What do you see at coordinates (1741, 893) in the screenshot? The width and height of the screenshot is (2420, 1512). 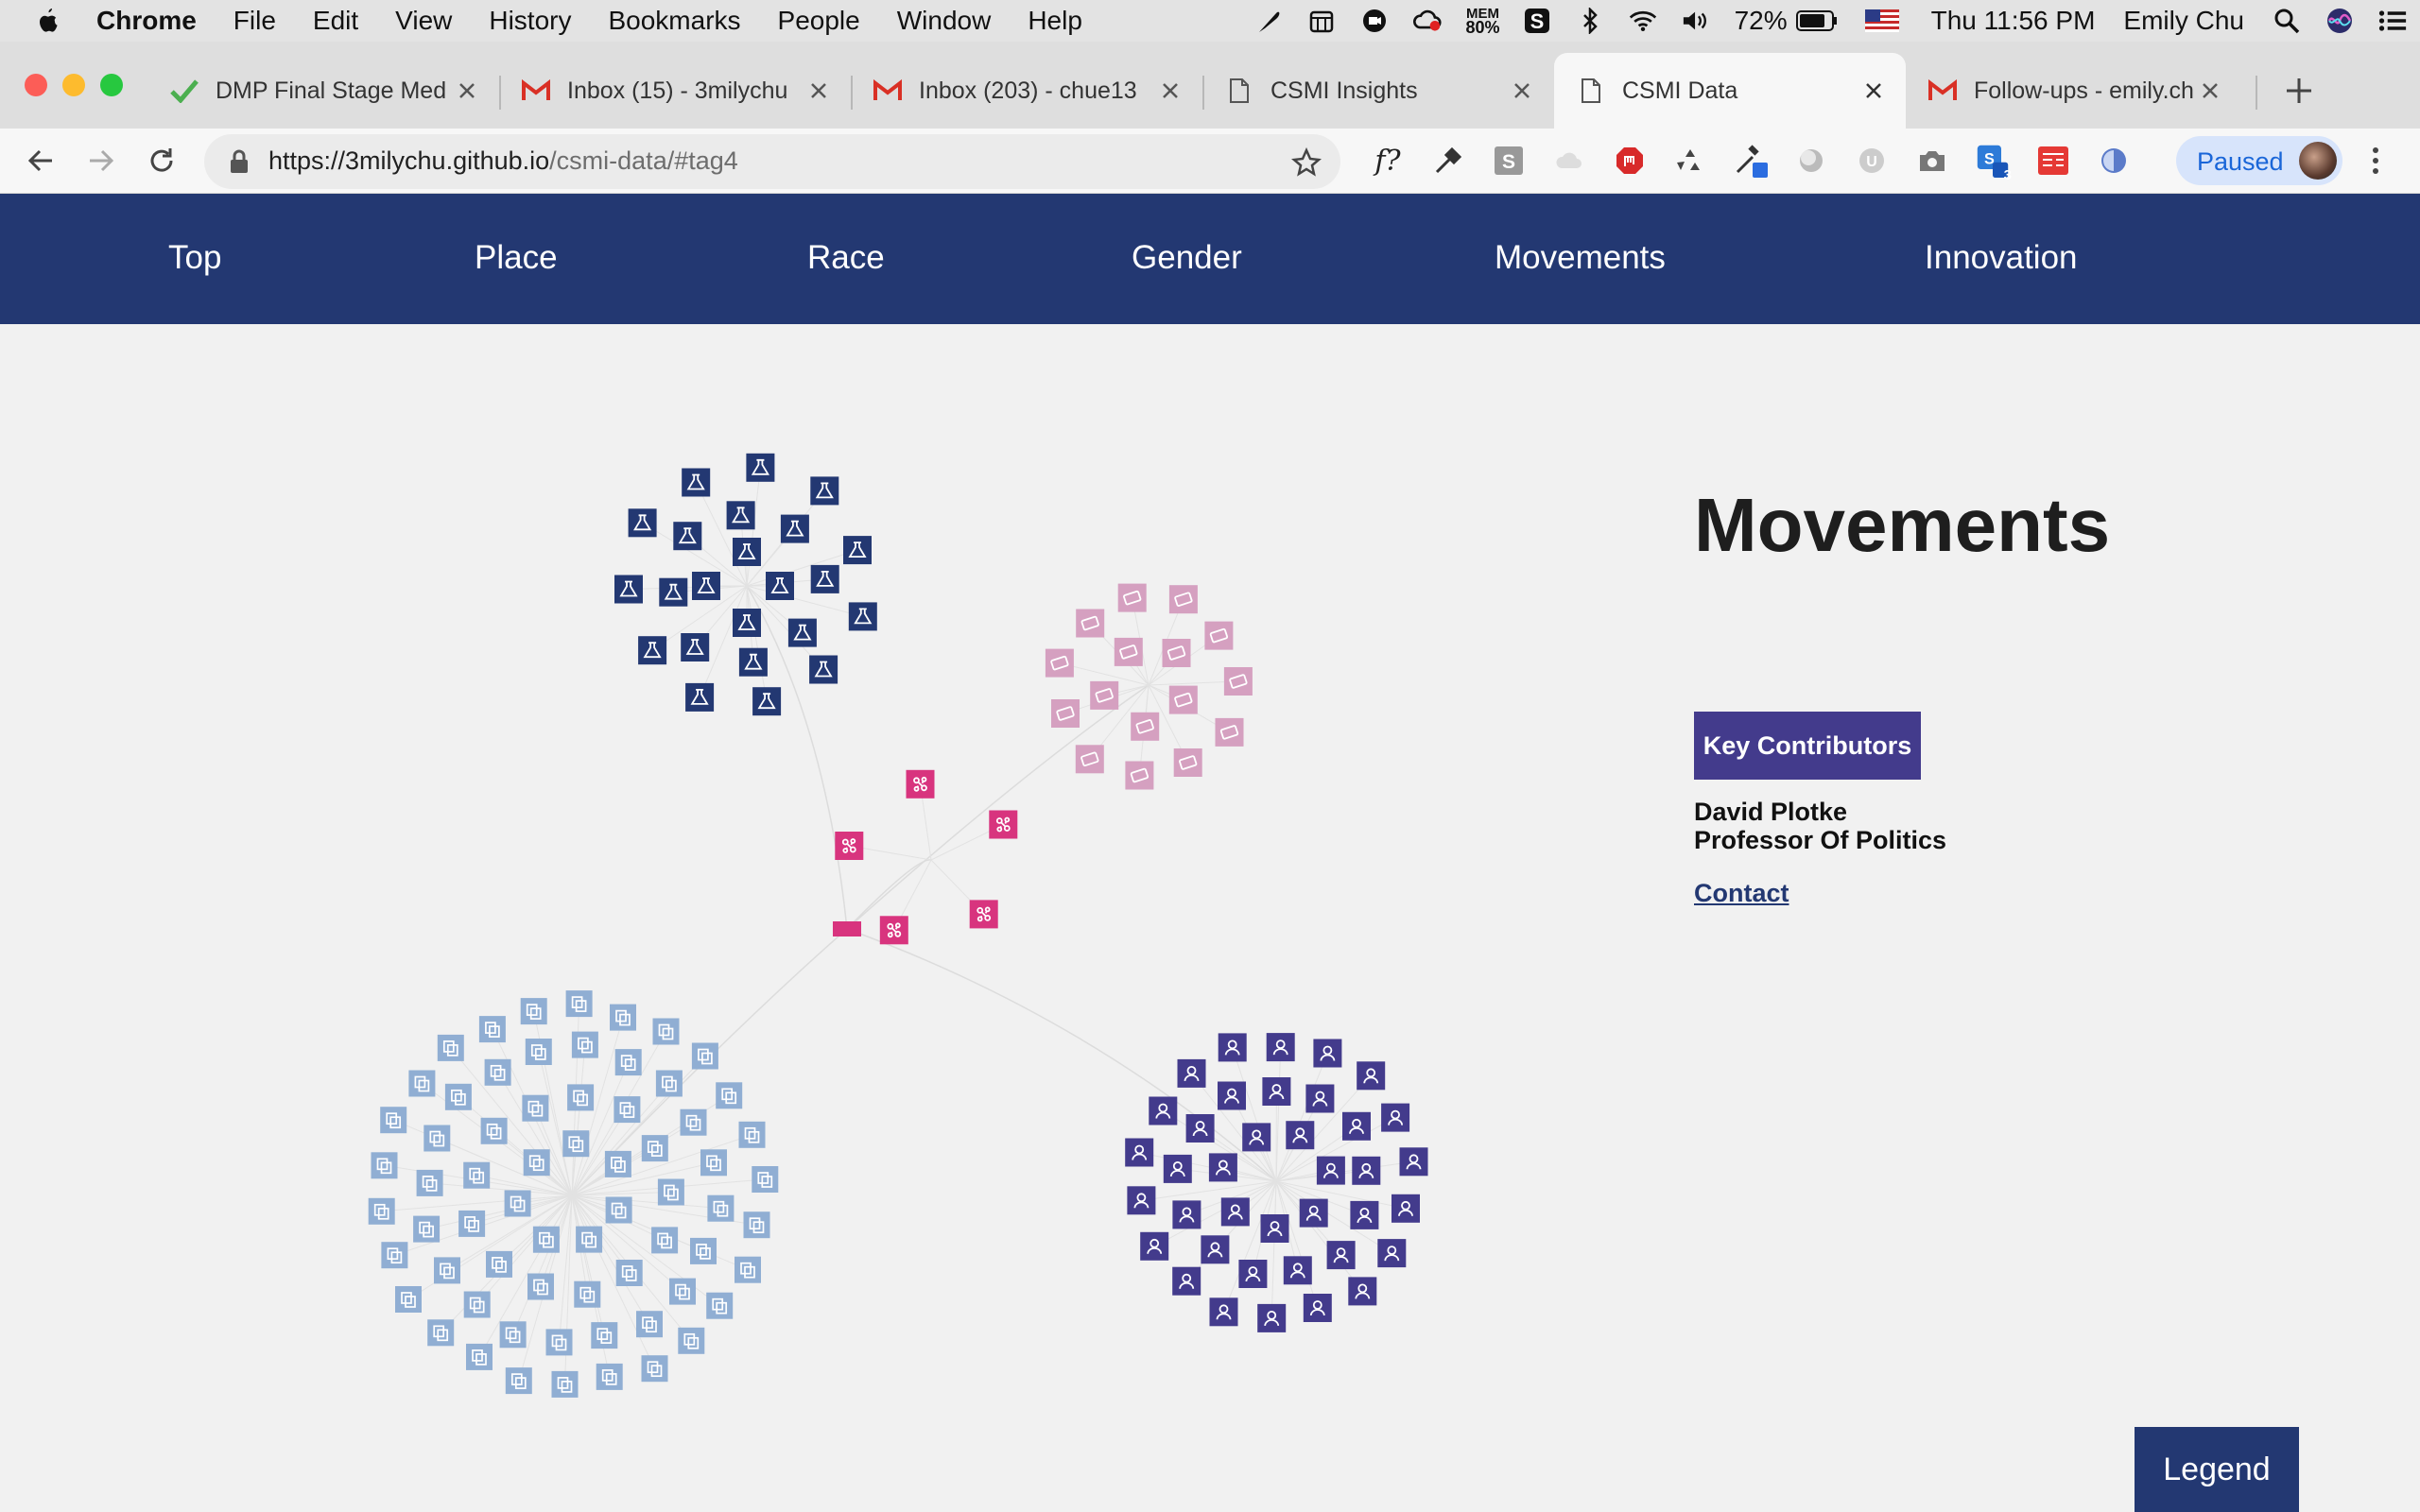 I see `contact-link: Contact` at bounding box center [1741, 893].